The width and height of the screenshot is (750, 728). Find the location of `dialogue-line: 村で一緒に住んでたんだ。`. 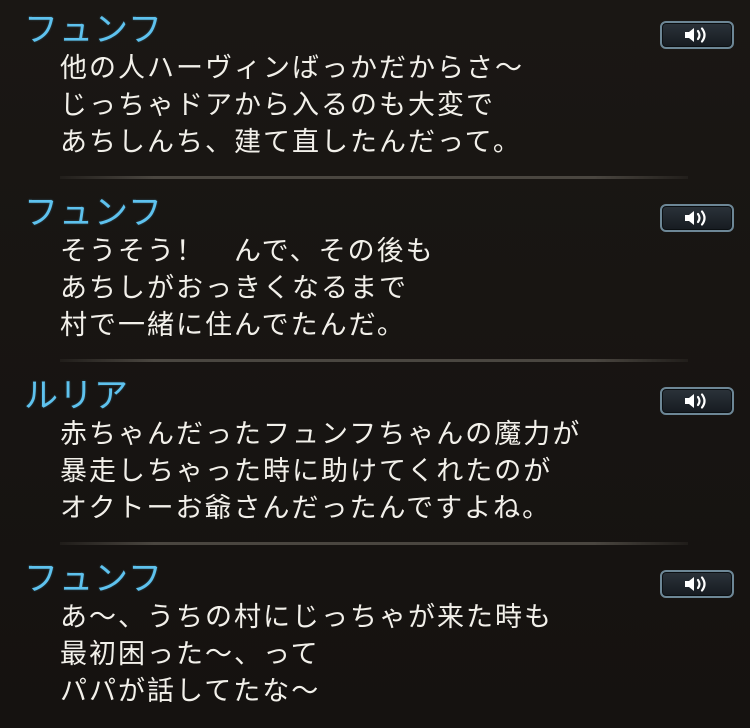

dialogue-line: 村で一緒に住んでたんだ。 is located at coordinates (233, 325).